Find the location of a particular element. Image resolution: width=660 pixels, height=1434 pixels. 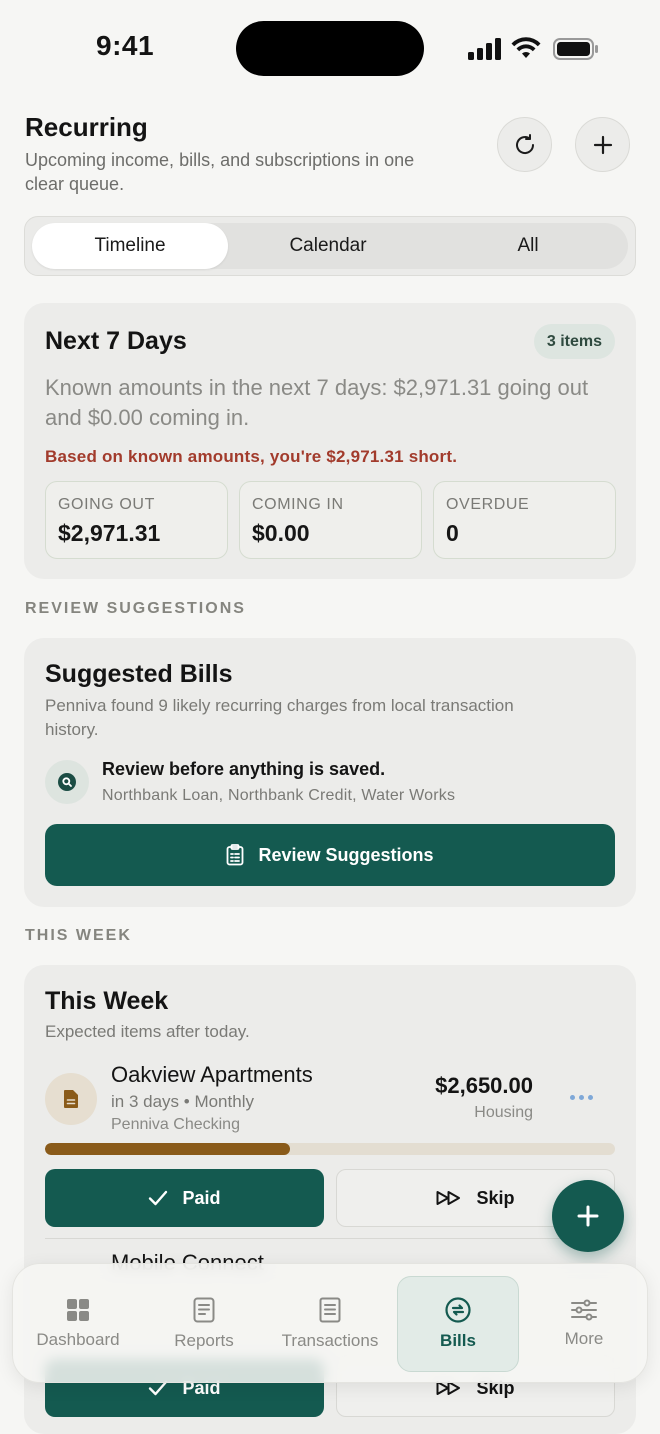

section-heading-this-week: THIS WEEK is located at coordinates (78, 935).